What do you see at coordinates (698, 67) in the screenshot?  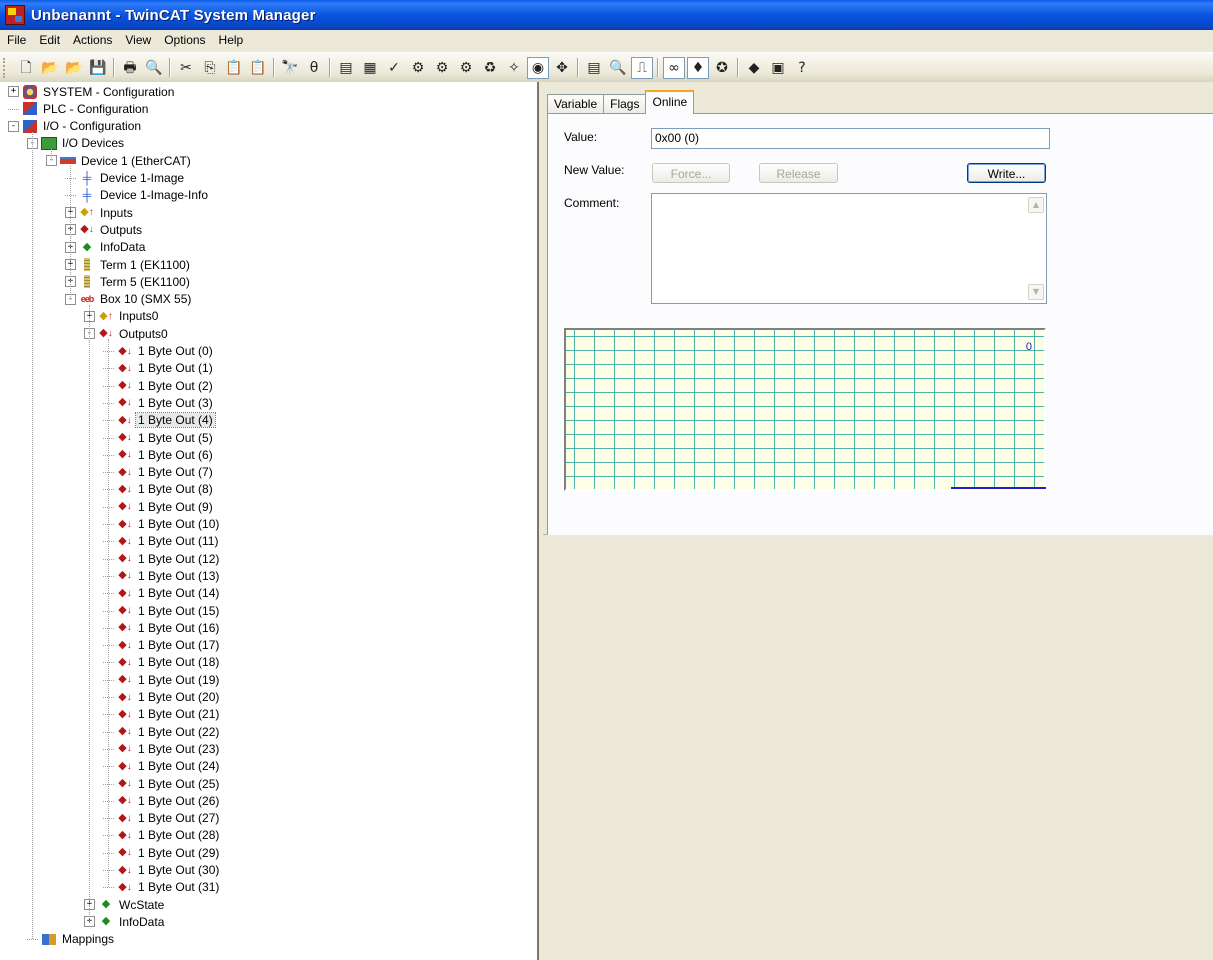 I see `force-icon: ♦` at bounding box center [698, 67].